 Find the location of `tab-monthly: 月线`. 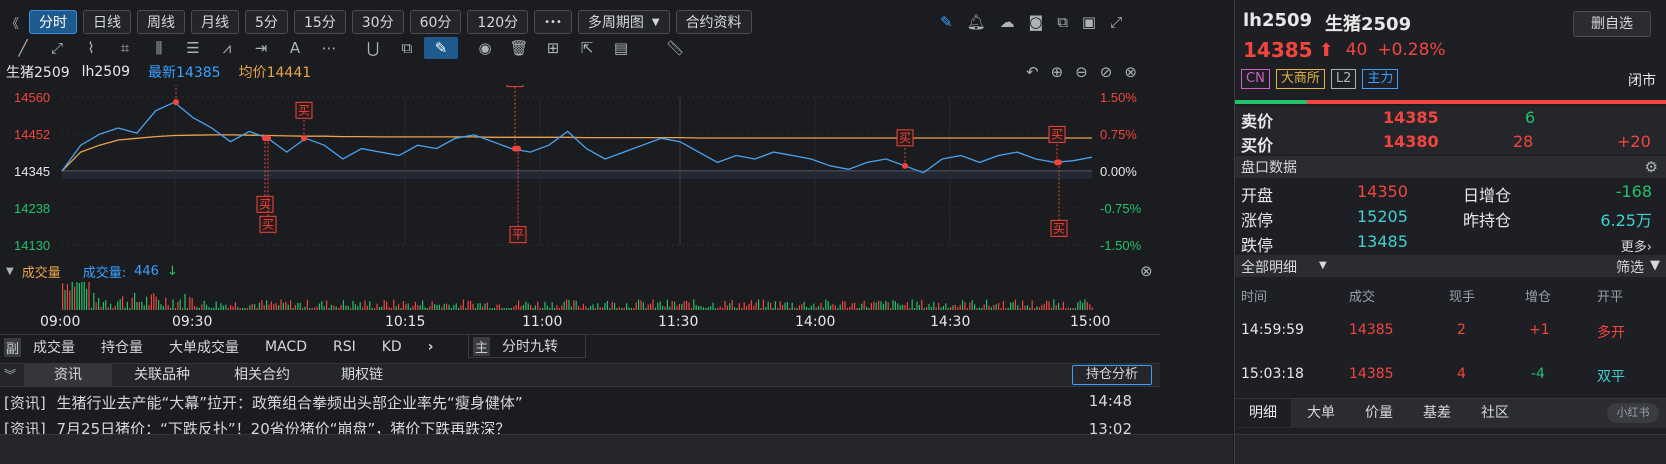

tab-monthly: 月线 is located at coordinates (215, 22).